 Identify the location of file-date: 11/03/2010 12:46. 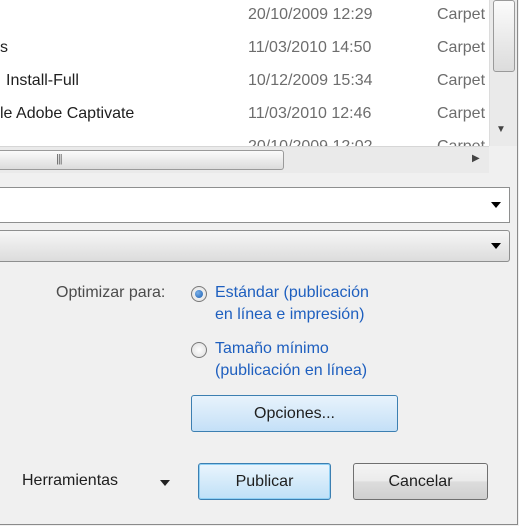
(310, 113).